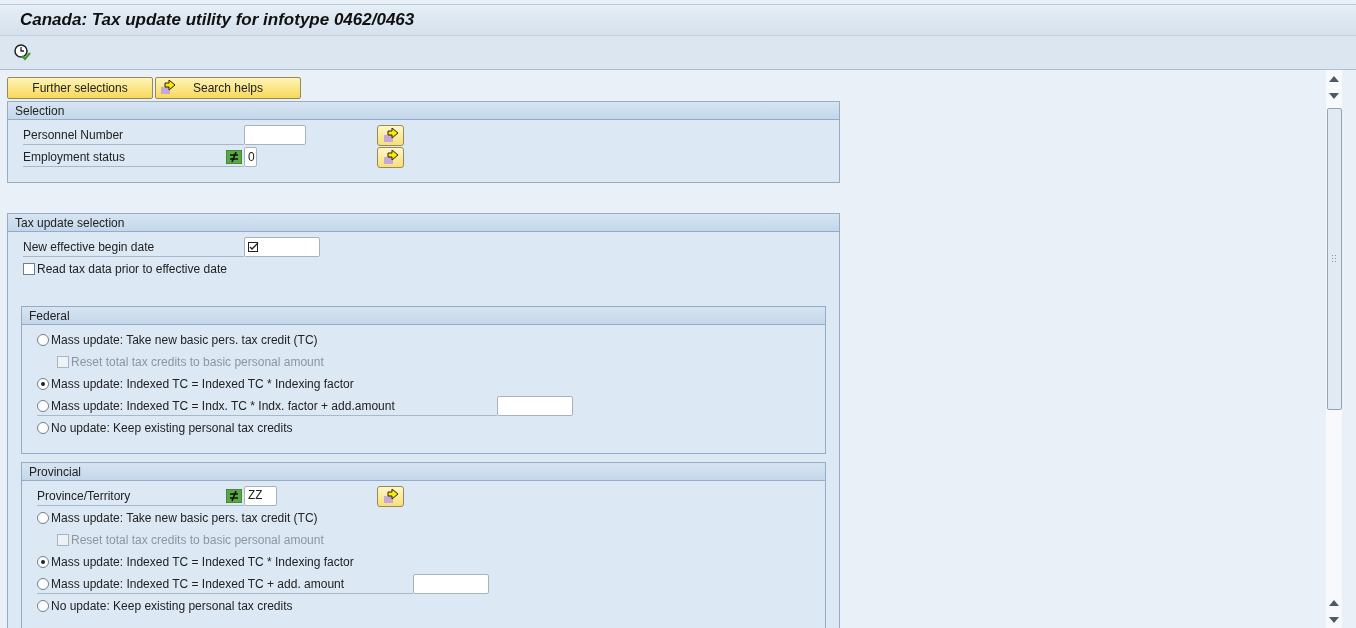  What do you see at coordinates (228, 88) in the screenshot?
I see `toolbar-button: Search helps` at bounding box center [228, 88].